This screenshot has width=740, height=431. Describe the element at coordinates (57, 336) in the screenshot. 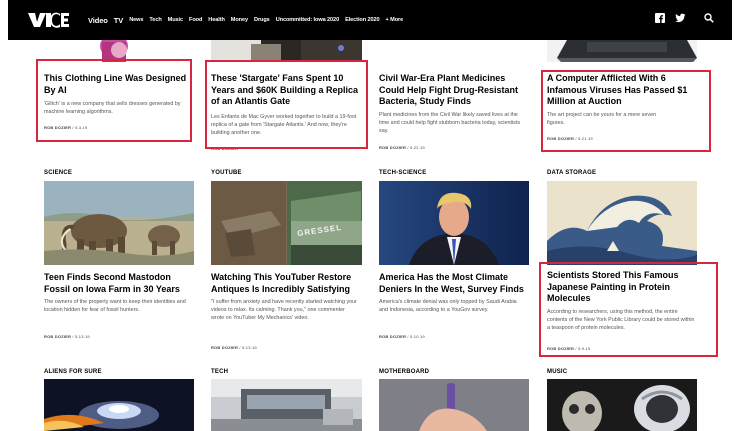

I see `article-5-author: ROB DOZIER` at that location.